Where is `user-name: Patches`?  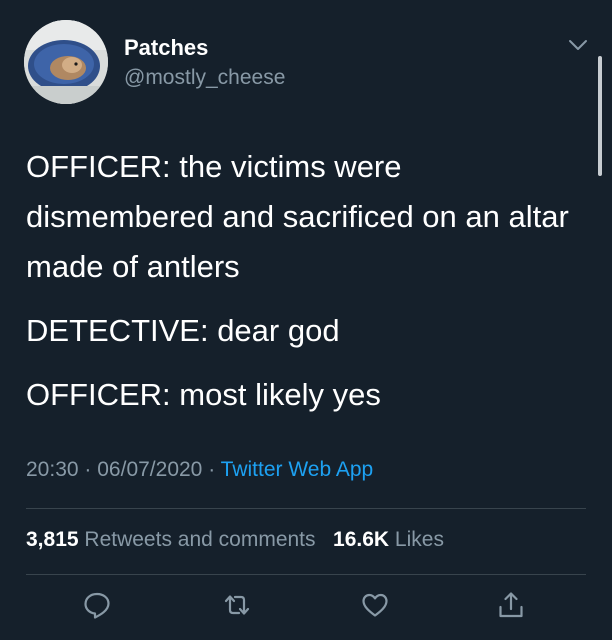
user-name: Patches is located at coordinates (166, 48).